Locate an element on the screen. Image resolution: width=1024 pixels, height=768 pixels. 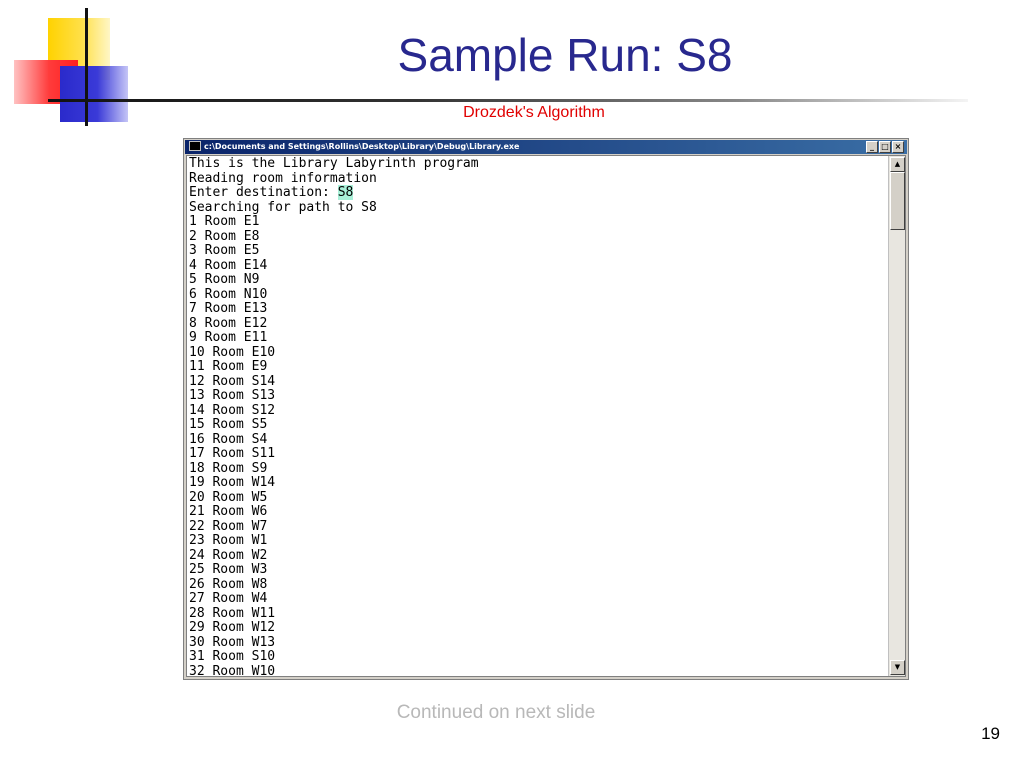
console-line: 15 Room S5 is located at coordinates (228, 424).